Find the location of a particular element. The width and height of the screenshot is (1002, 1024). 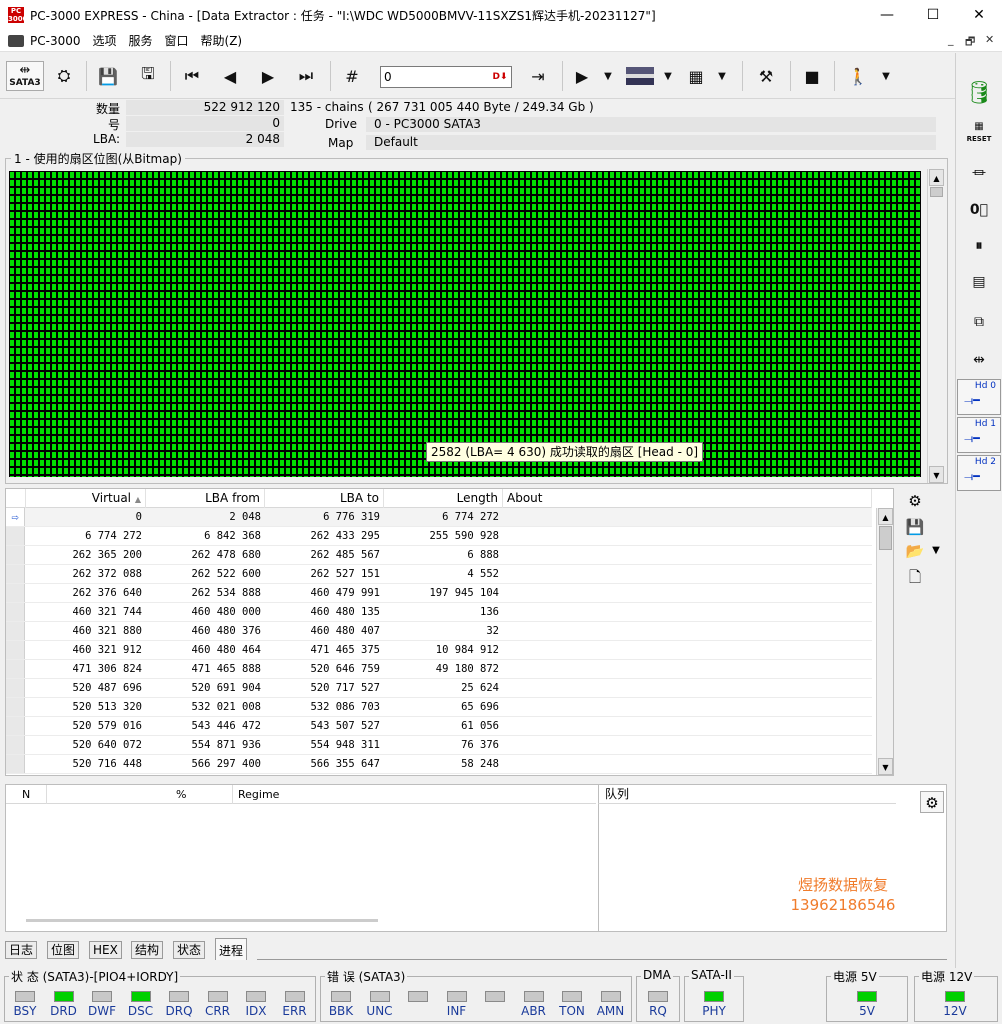

save-all-button: 🖫 is located at coordinates (148, 76).